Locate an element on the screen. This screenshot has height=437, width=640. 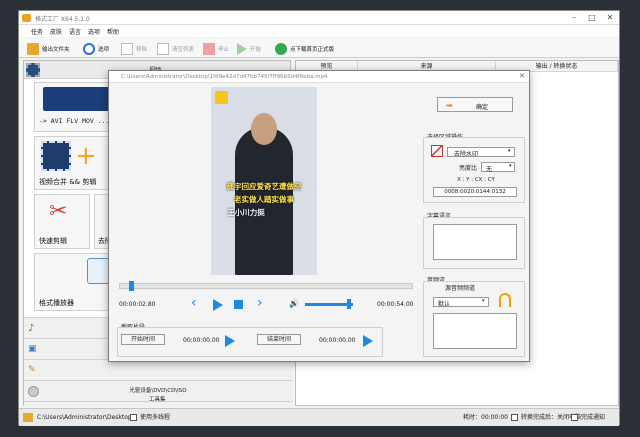
menu-bar: 任务 皮肤 语言 选项 帮助 is located at coordinates (319, 31).